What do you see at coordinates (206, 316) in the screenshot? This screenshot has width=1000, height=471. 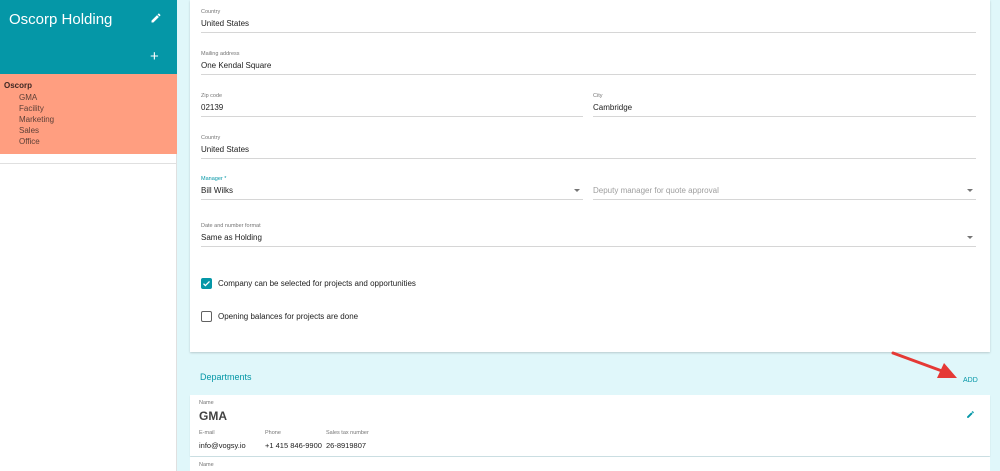 I see `opening-balances-checkbox` at bounding box center [206, 316].